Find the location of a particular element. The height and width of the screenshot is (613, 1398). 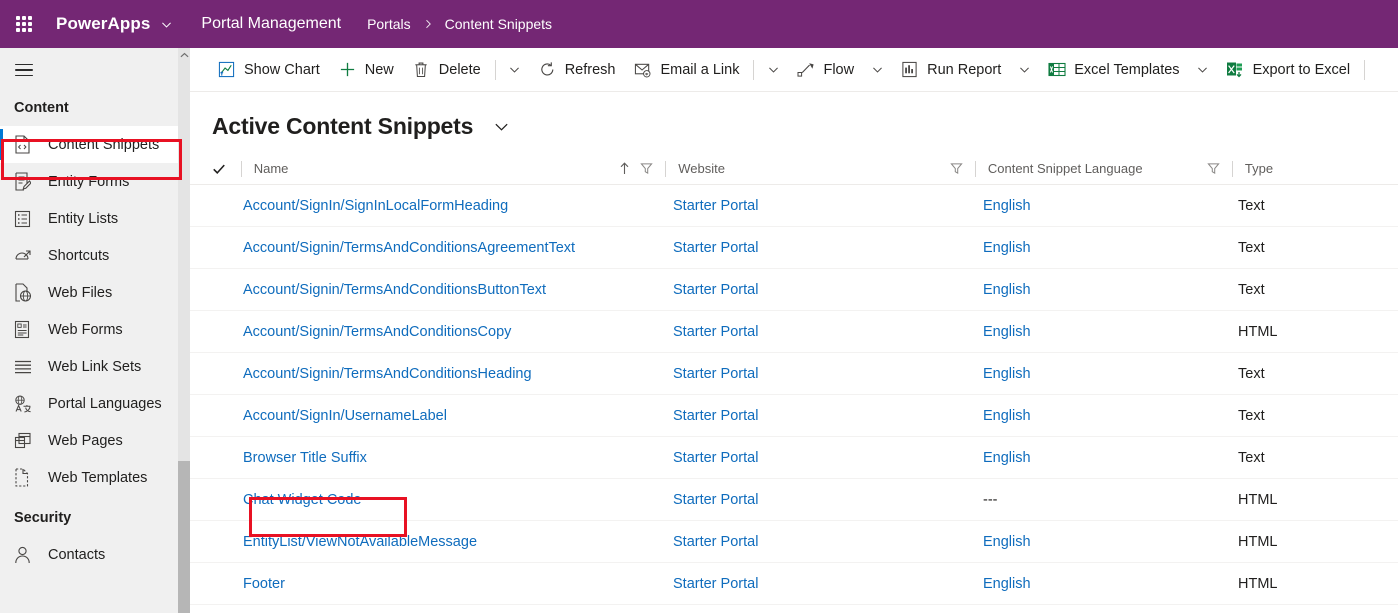

sidebar-item-entity-forms: Entity Forms is located at coordinates (95, 181).